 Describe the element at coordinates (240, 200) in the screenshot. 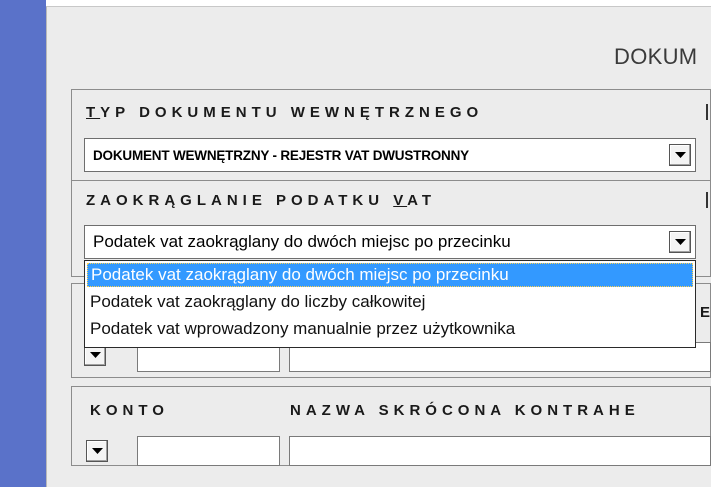

I see `zaokraglanie-label-before: ZAOKRĄGLANIE PODATKU` at that location.